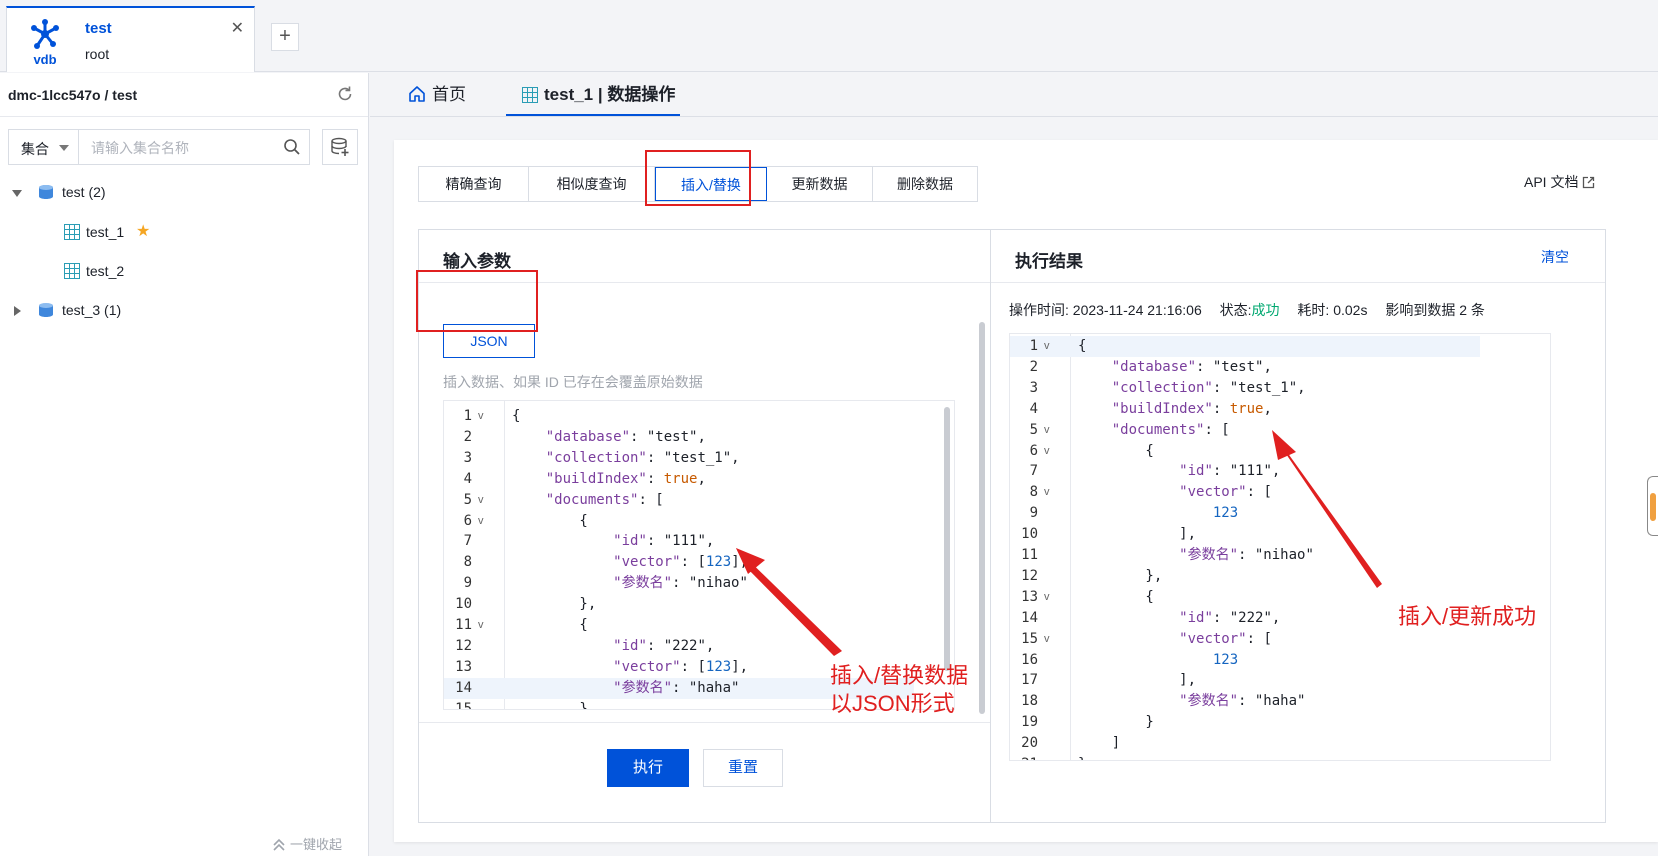  I want to click on cost-label: 耗时:, so click(1313, 310).